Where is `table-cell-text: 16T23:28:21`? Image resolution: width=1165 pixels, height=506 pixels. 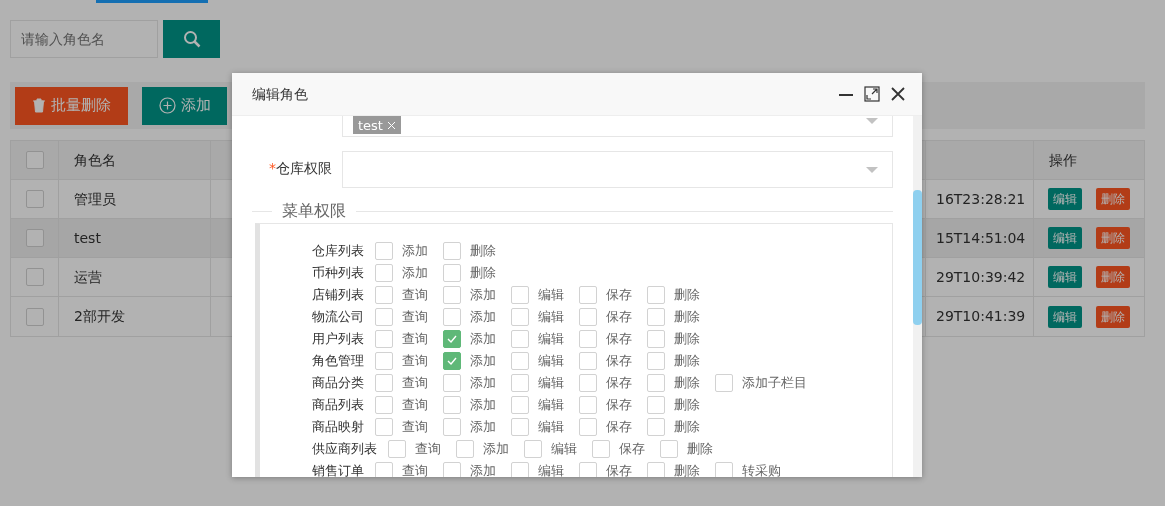
table-cell-text: 16T23:28:21 is located at coordinates (981, 199).